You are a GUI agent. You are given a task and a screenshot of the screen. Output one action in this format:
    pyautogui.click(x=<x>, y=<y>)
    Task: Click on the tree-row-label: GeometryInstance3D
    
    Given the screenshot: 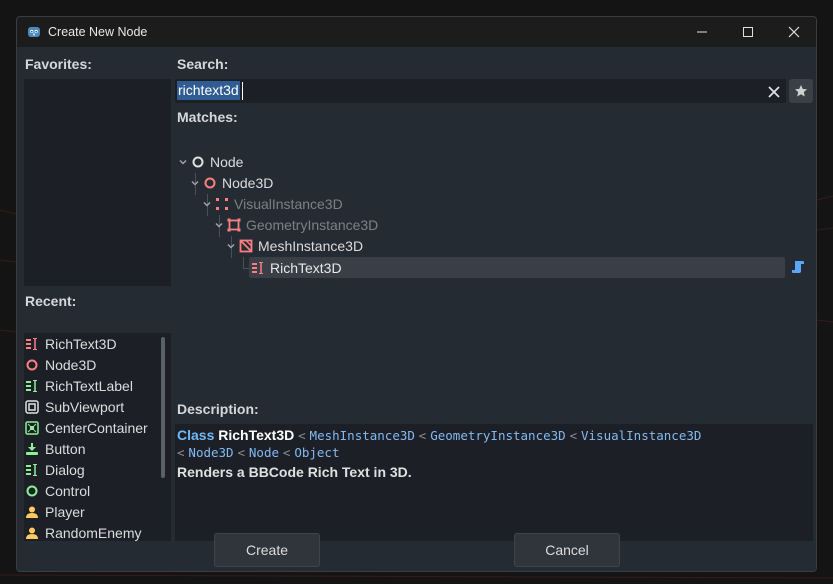 What is the action you would take?
    pyautogui.click(x=312, y=224)
    